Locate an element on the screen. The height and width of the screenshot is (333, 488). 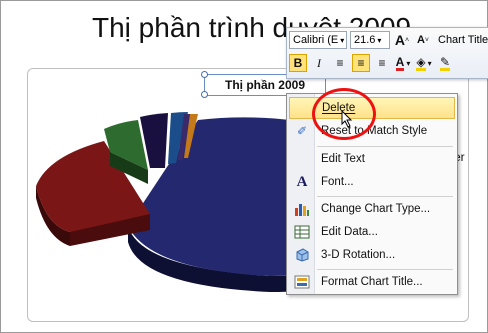
bold-icon: B is located at coordinates (298, 63).